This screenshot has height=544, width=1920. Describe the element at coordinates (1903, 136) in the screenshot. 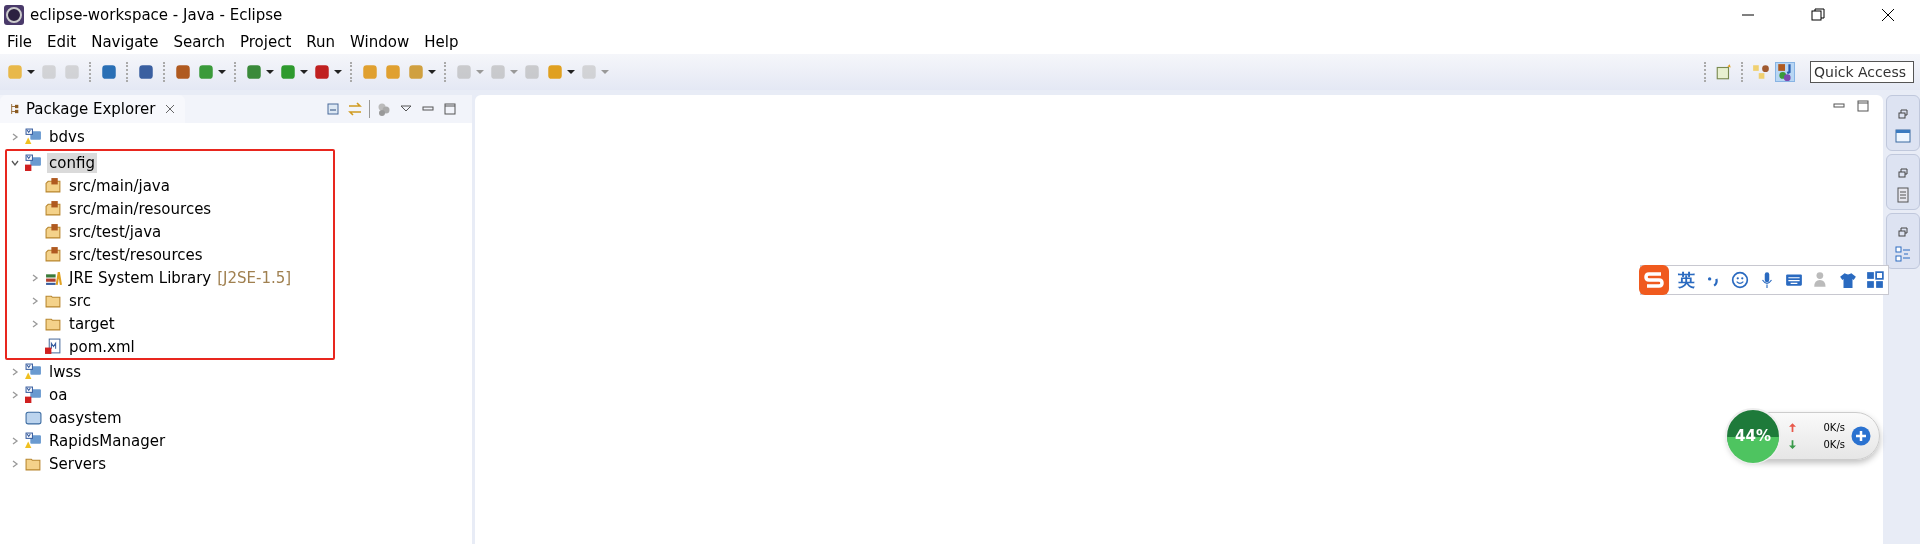

I see `window-icon` at that location.